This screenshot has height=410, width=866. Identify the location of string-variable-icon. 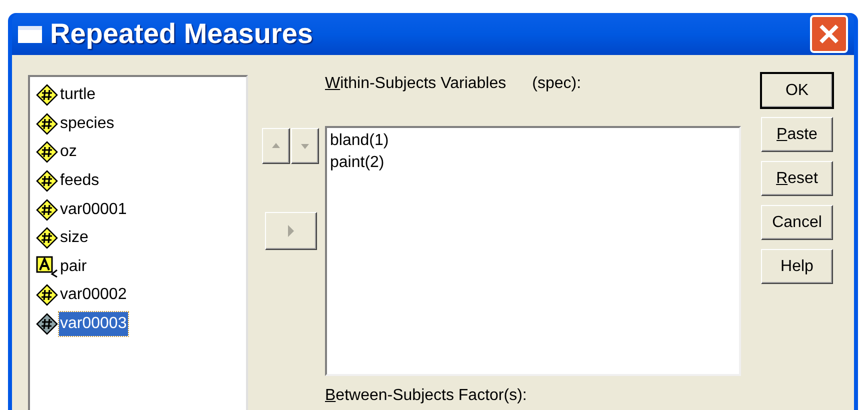
(47, 267).